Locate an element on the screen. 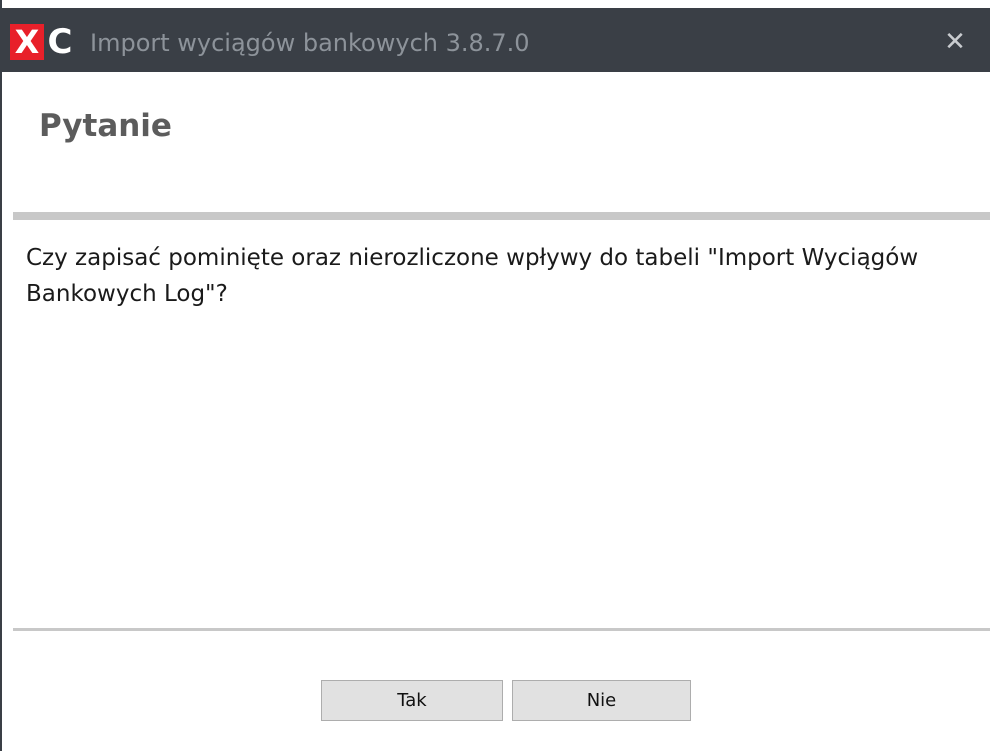  dialog-heading: Pytanie is located at coordinates (105, 126).